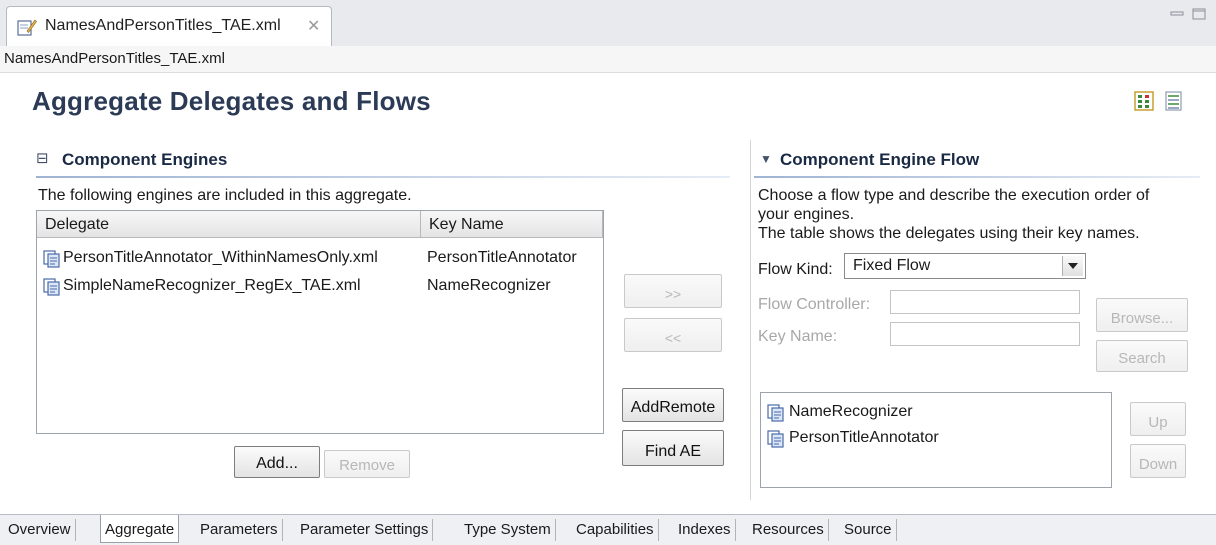 This screenshot has width=1216, height=545. I want to click on tab-parameters: Parameters, so click(239, 530).